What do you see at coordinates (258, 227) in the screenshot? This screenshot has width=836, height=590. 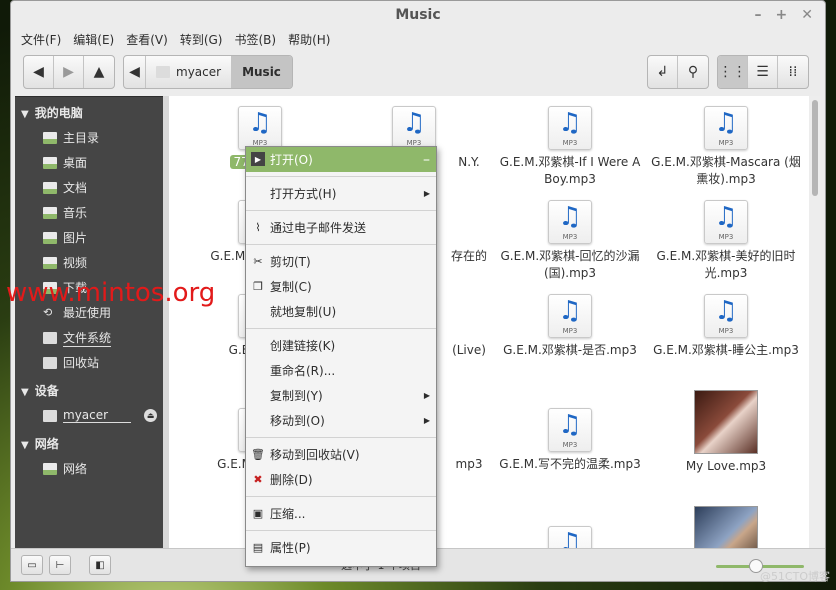 I see `paperclip-icon: ⌇` at bounding box center [258, 227].